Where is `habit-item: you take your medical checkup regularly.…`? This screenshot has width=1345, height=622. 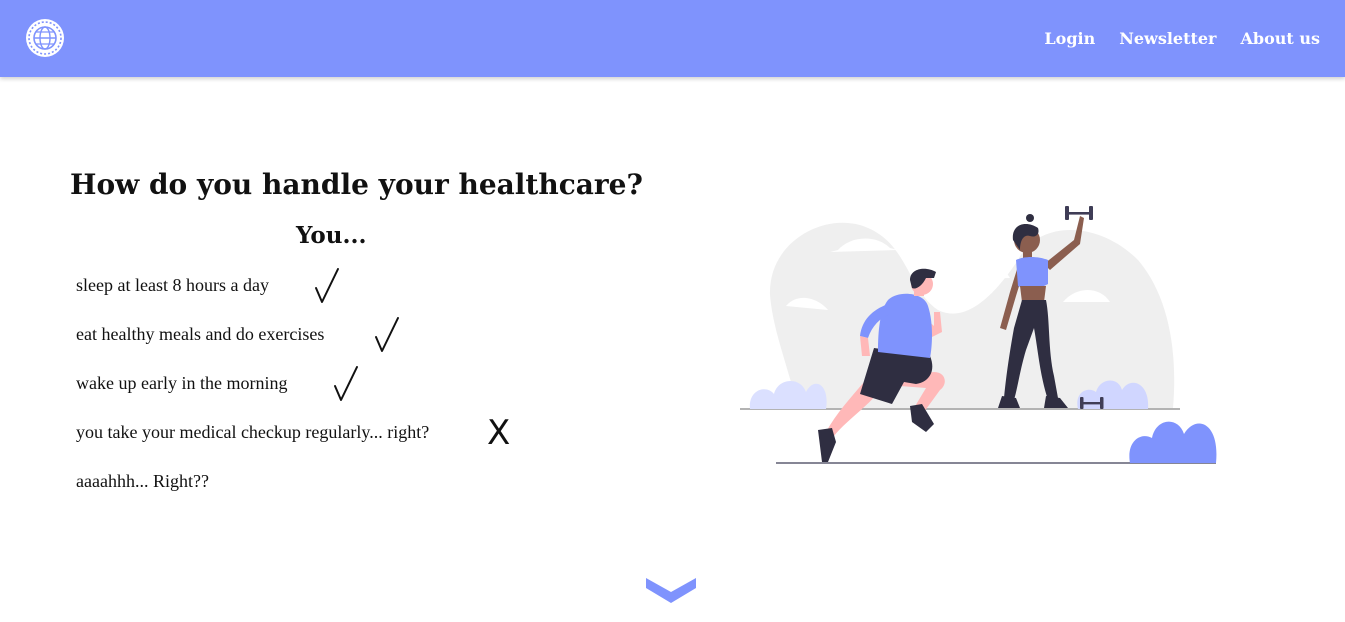
habit-item: you take your medical checkup regularly.… is located at coordinates (253, 432).